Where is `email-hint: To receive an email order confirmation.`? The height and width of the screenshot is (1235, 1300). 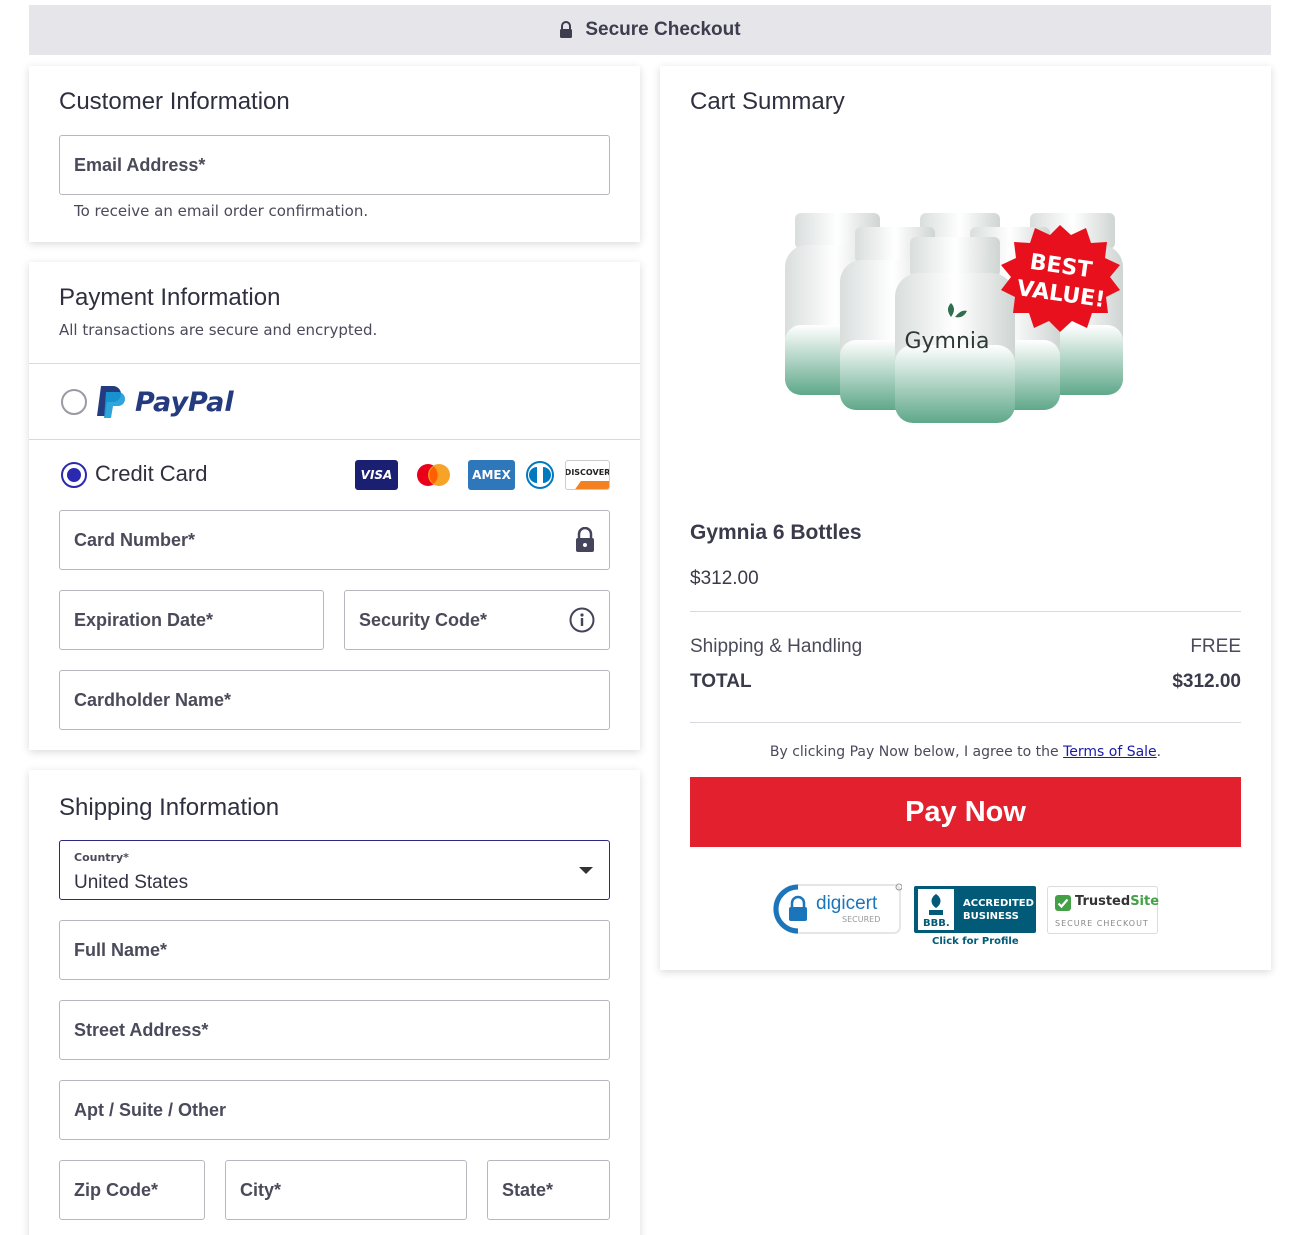
email-hint: To receive an email order confirmation. is located at coordinates (221, 211).